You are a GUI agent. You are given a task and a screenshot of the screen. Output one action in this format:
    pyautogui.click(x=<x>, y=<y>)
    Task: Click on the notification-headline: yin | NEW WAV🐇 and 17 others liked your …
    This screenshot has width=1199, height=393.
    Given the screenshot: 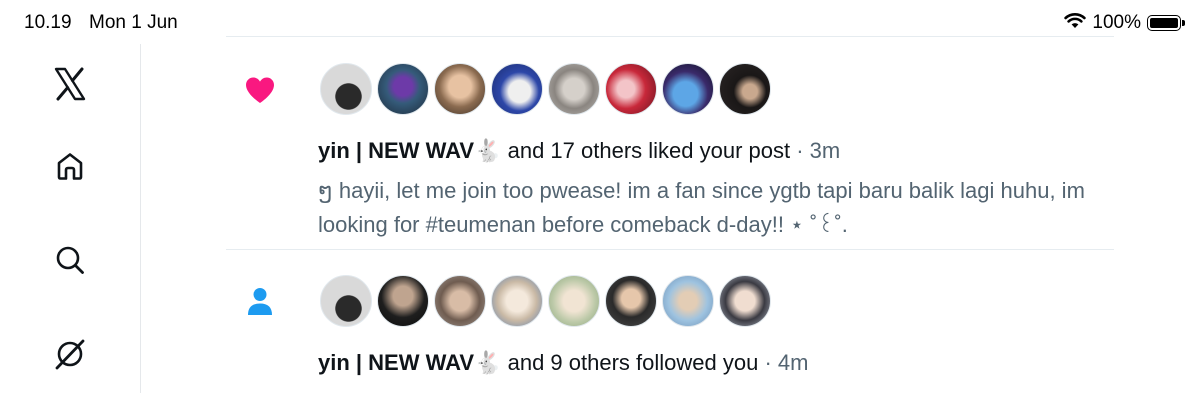 What is the action you would take?
    pyautogui.click(x=579, y=151)
    